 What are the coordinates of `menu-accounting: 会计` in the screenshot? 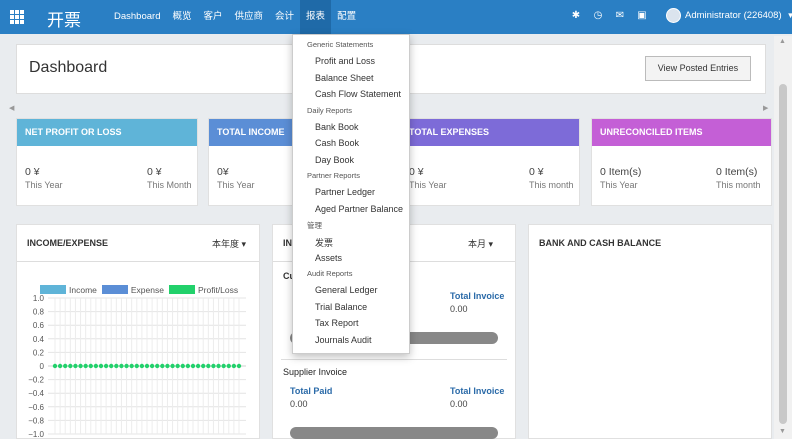 It's located at (284, 17).